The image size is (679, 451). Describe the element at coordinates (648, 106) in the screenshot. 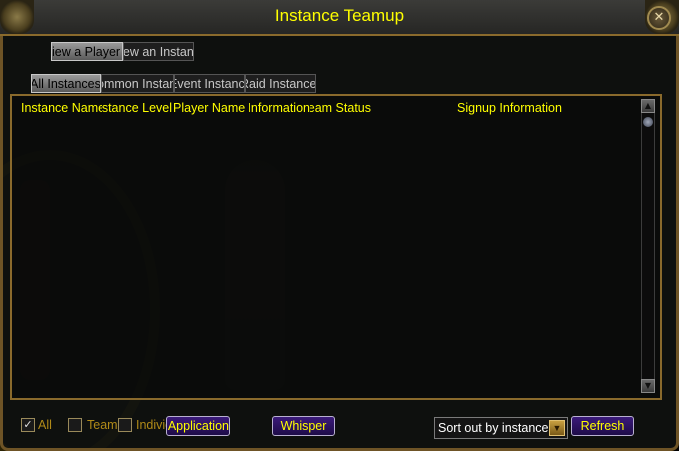

I see `up-arrow-icon: ▲` at that location.